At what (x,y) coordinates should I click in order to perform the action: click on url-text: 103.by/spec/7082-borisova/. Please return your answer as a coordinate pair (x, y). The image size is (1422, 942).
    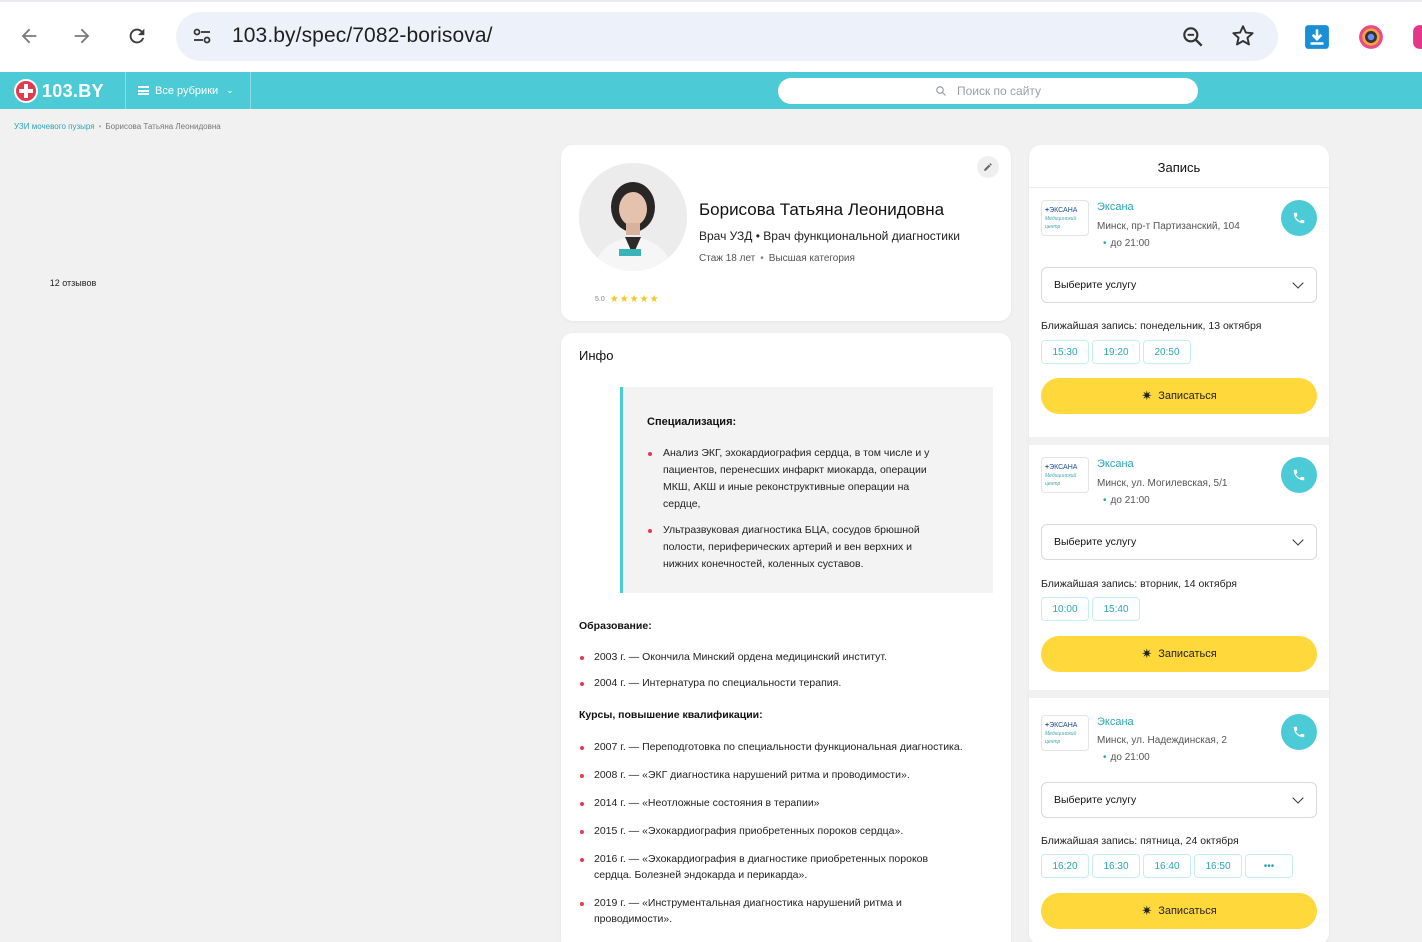
    Looking at the image, I should click on (362, 35).